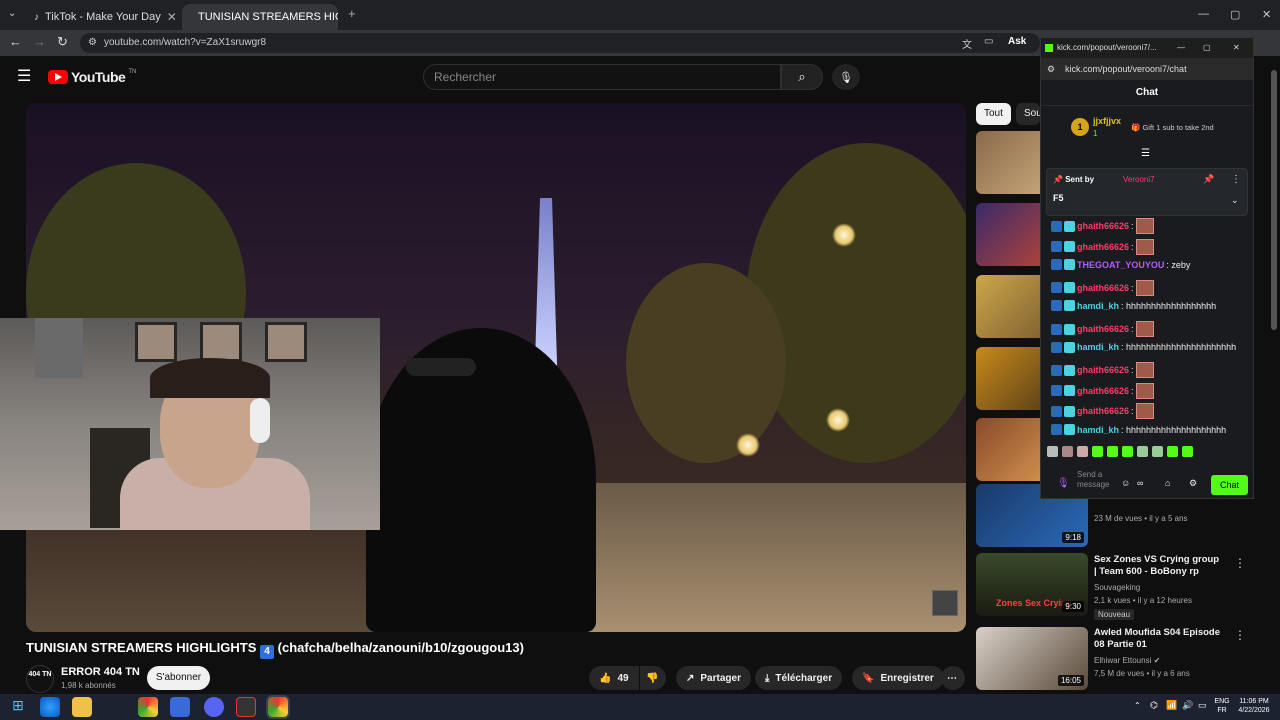 Image resolution: width=1280 pixels, height=720 pixels. I want to click on store-icon: ⌂, so click(1167, 483).